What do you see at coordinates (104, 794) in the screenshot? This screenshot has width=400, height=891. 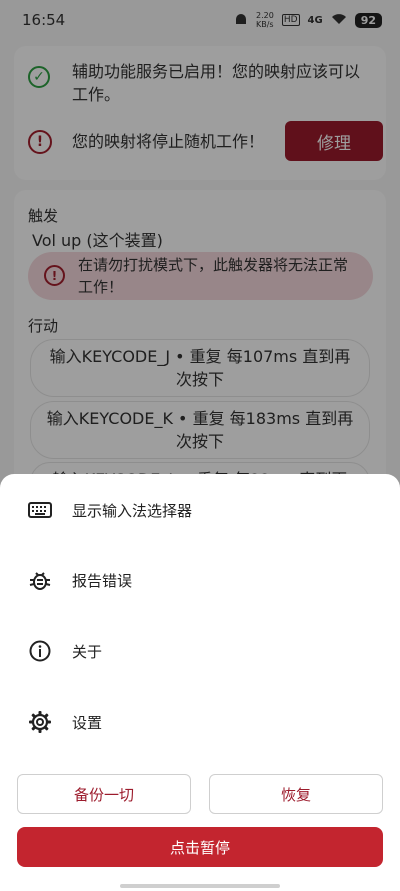 I see `backup-all-button: 备份一切` at bounding box center [104, 794].